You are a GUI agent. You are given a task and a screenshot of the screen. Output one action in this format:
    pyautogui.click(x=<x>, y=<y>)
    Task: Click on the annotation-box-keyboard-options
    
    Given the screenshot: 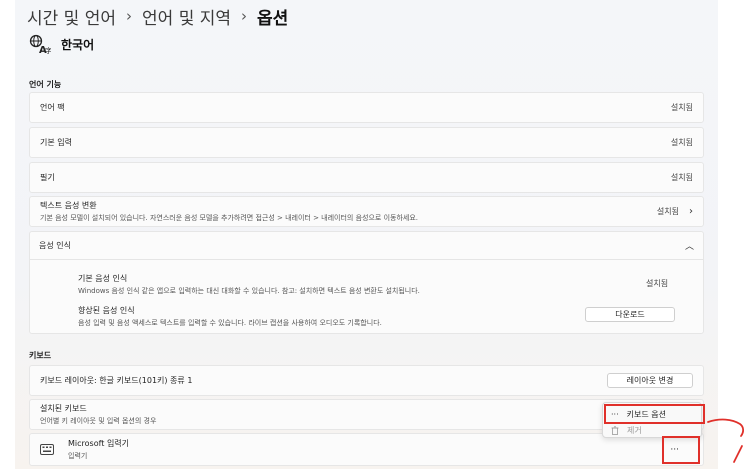 What is the action you would take?
    pyautogui.click(x=654, y=414)
    